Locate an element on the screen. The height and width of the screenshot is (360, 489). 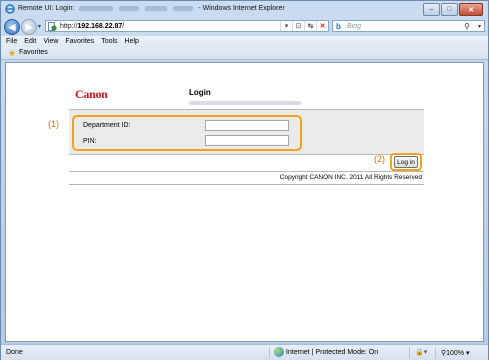
redacted-model-name is located at coordinates (96, 8).